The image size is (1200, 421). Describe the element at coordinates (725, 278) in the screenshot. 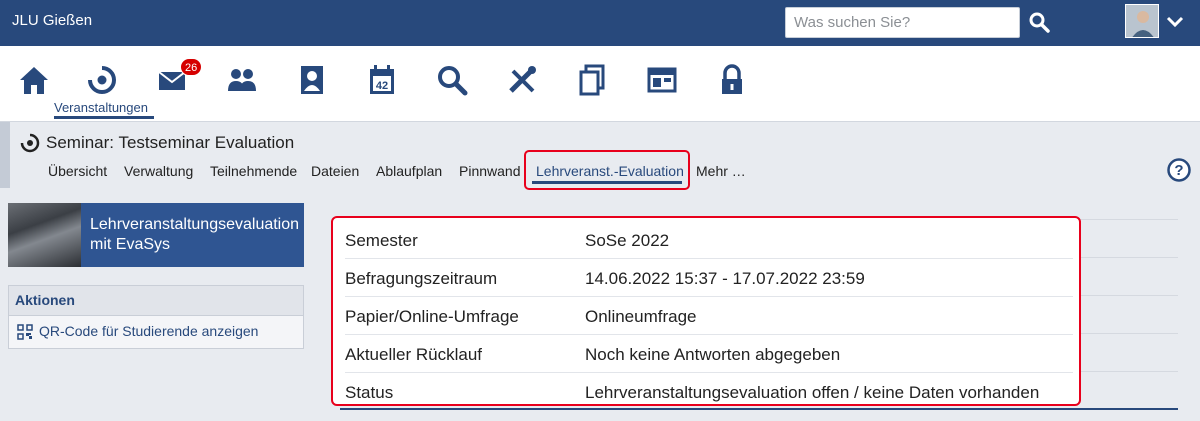

I see `info-value: 14.06.2022 15:37 - 17.07.2022 23:59` at that location.